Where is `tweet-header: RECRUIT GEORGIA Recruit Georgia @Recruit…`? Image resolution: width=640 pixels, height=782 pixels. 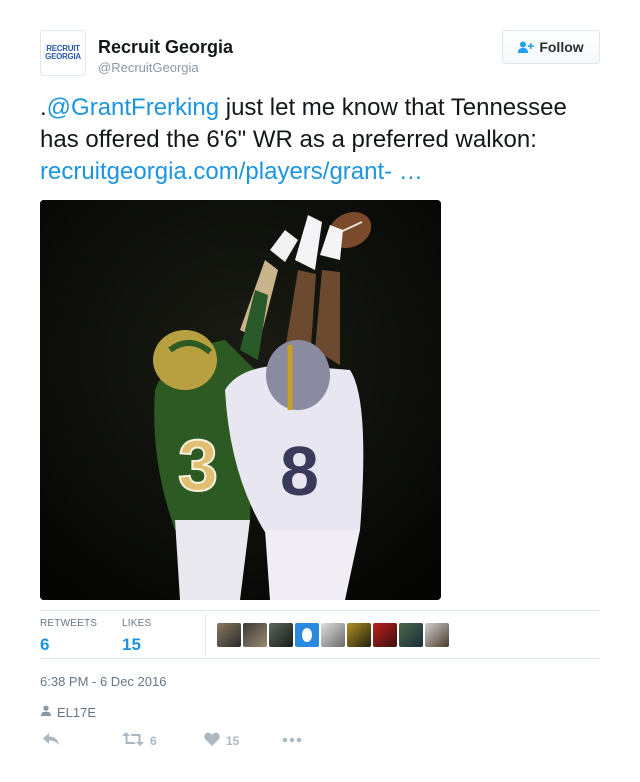
tweet-header: RECRUIT GEORGIA Recruit Georgia @Recruit… is located at coordinates (320, 55).